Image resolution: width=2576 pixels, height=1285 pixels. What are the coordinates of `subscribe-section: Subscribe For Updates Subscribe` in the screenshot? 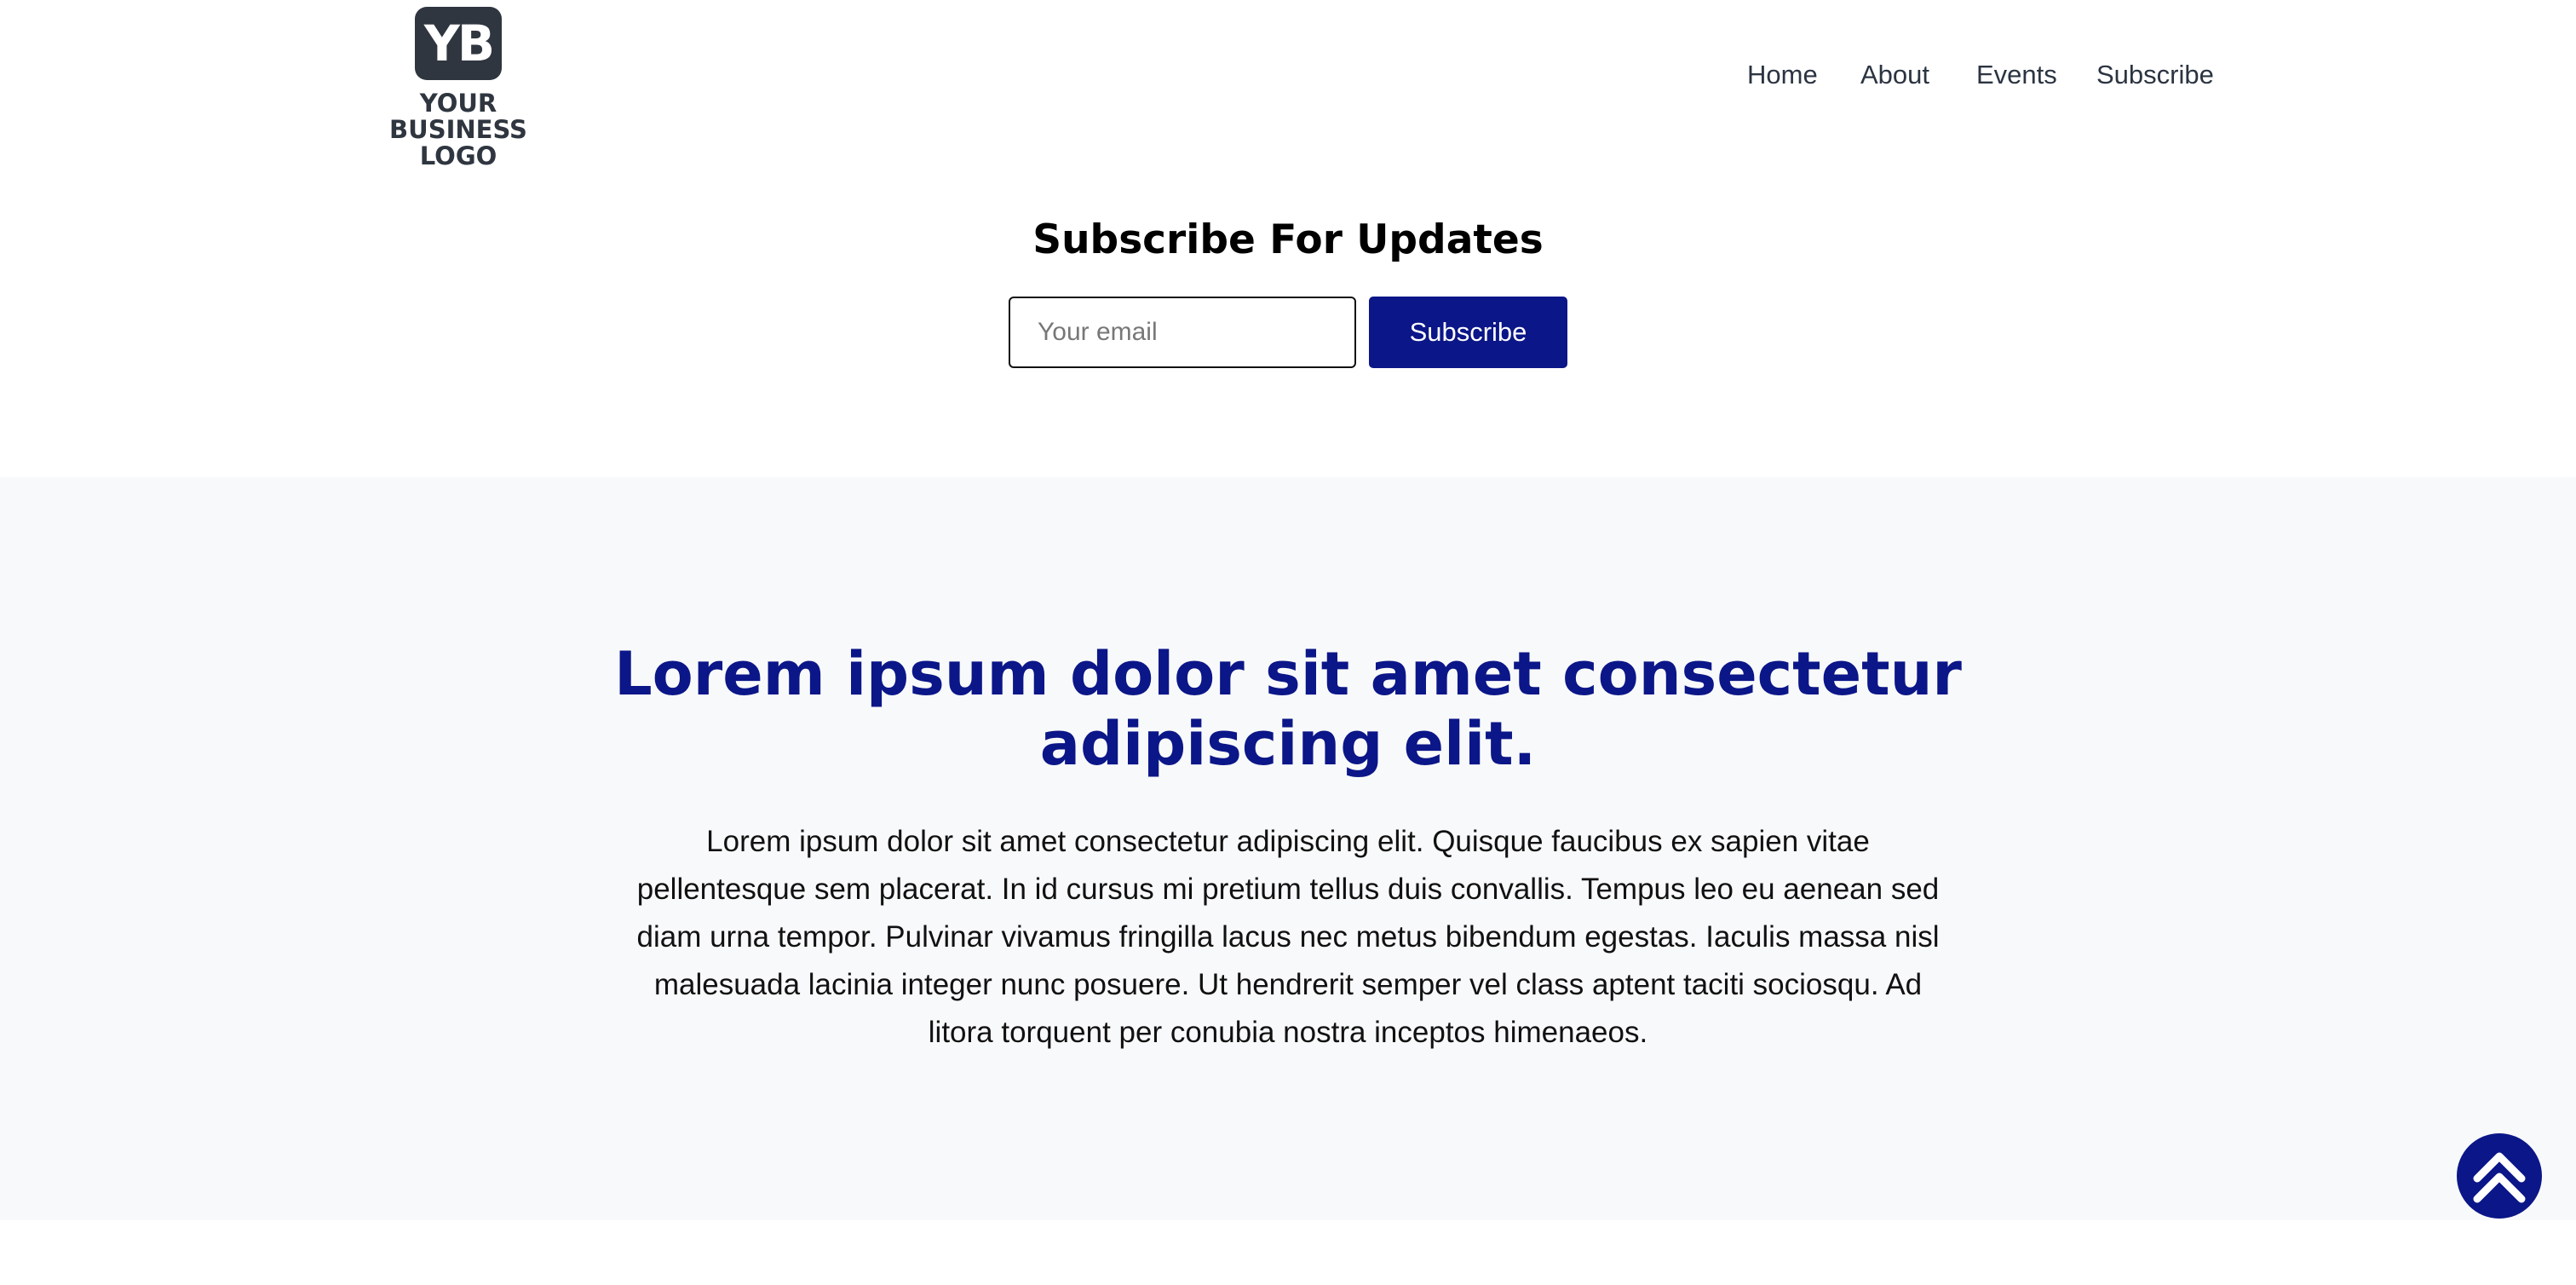 It's located at (1288, 290).